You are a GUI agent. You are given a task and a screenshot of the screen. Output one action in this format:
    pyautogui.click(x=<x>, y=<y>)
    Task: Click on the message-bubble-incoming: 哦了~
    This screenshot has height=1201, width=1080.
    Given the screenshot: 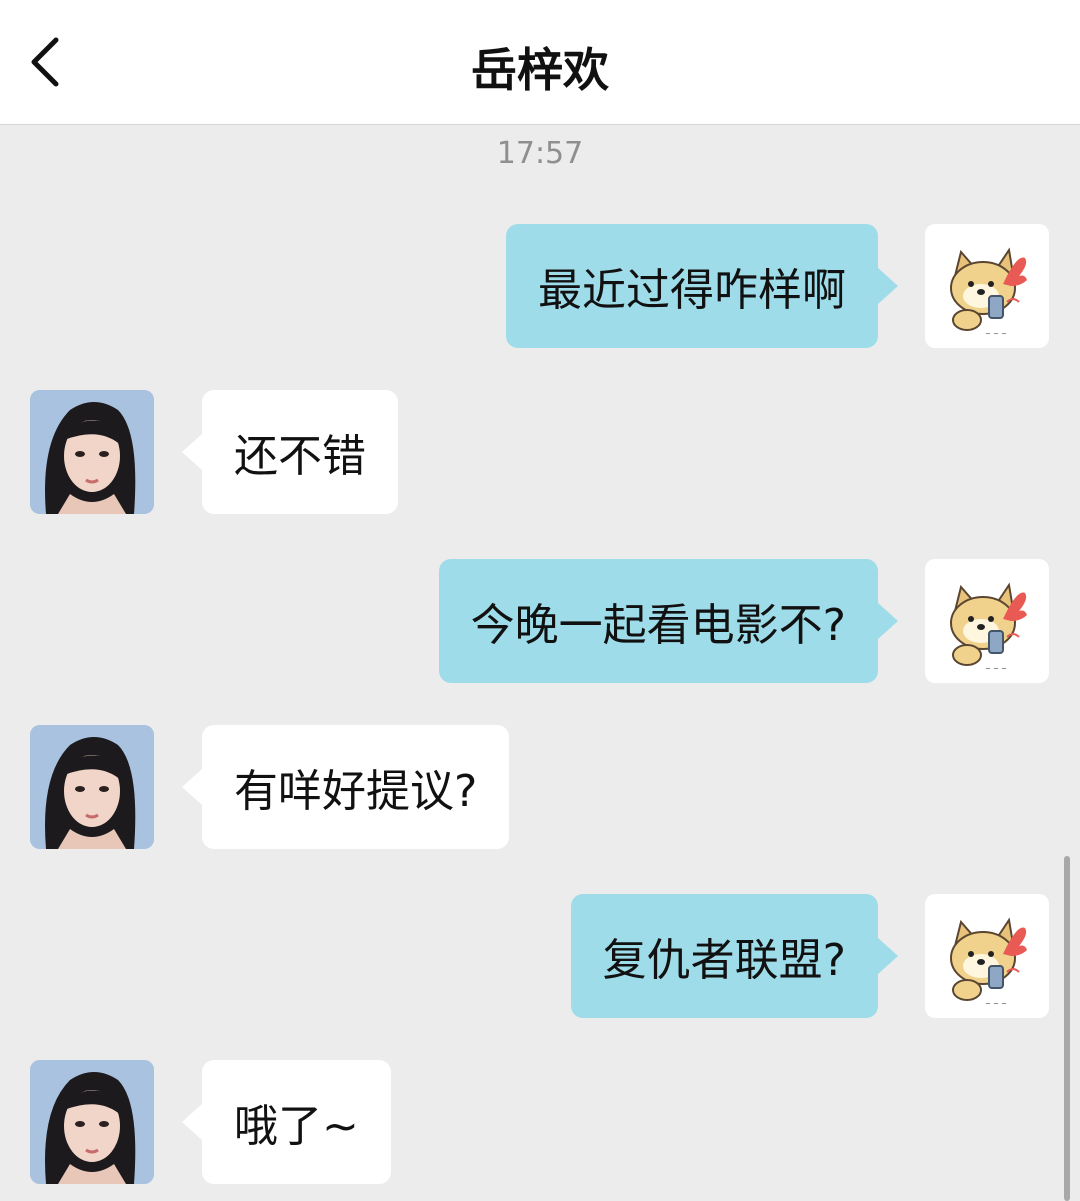 What is the action you would take?
    pyautogui.click(x=286, y=1122)
    